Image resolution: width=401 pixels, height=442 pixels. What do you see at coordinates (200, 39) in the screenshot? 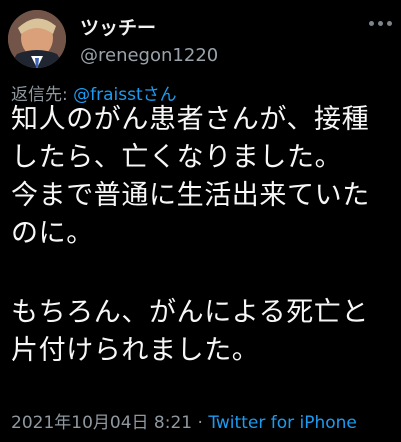
I see `tweet-header: ツッチー @renegon1220` at bounding box center [200, 39].